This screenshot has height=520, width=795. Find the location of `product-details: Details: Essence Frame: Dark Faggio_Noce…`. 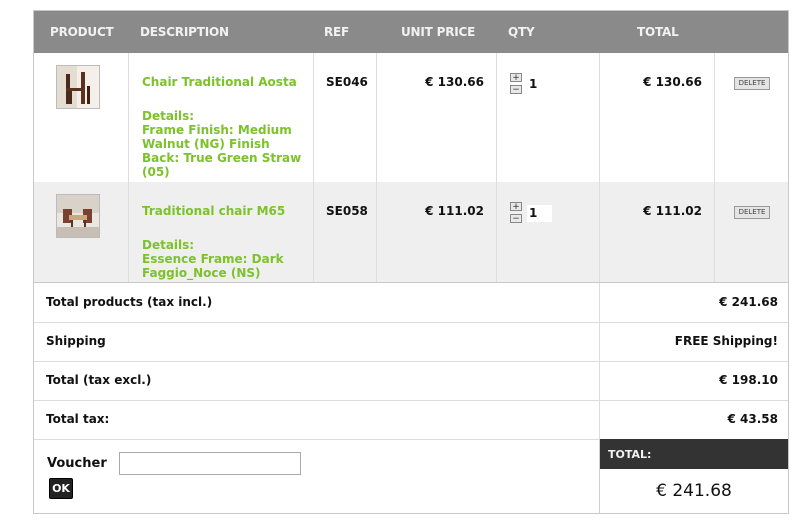

product-details: Details: Essence Frame: Dark Faggio_Noce… is located at coordinates (213, 259).